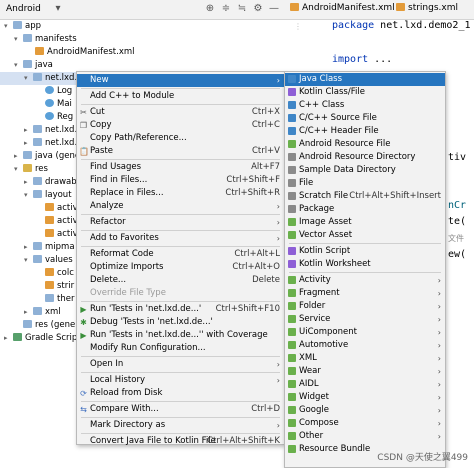  What do you see at coordinates (365, 92) in the screenshot?
I see `submenu-item: Kotlin Class/File` at bounding box center [365, 92].